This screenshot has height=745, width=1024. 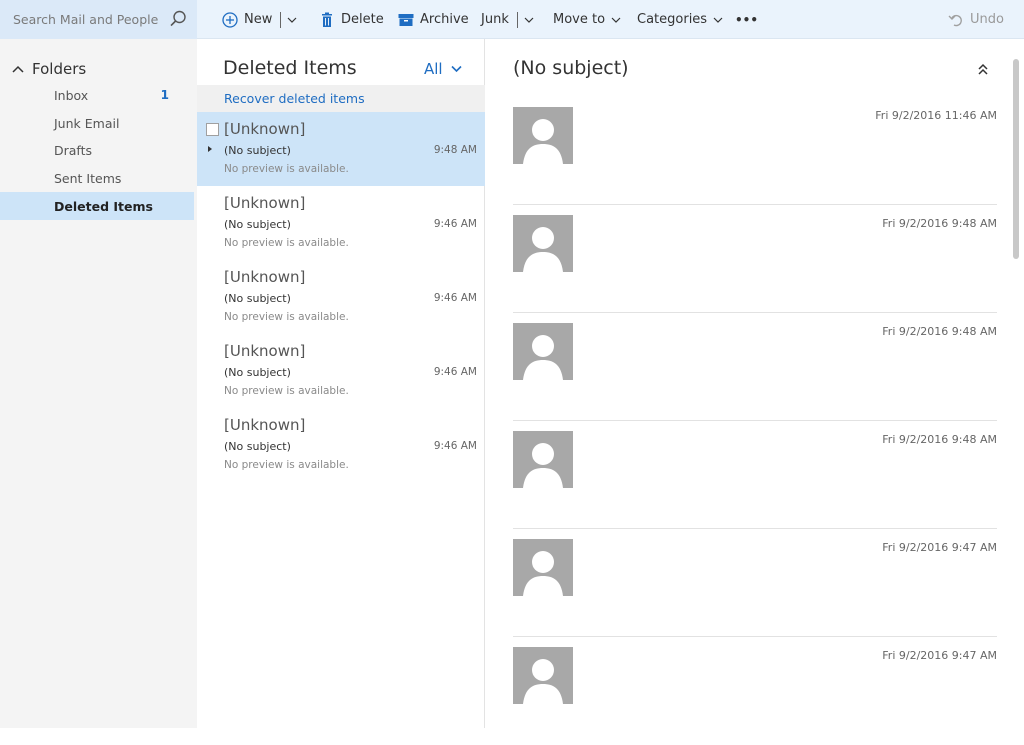 I want to click on new-button: New, so click(x=259, y=19).